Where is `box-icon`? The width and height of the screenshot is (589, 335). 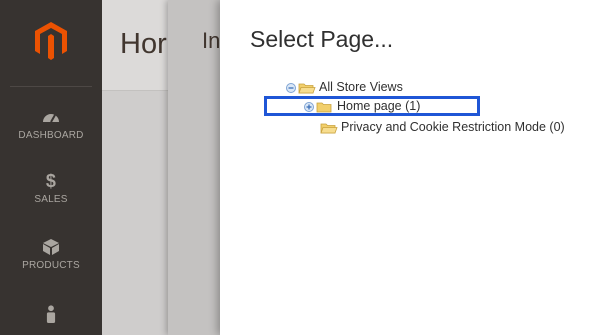 box-icon is located at coordinates (51, 247).